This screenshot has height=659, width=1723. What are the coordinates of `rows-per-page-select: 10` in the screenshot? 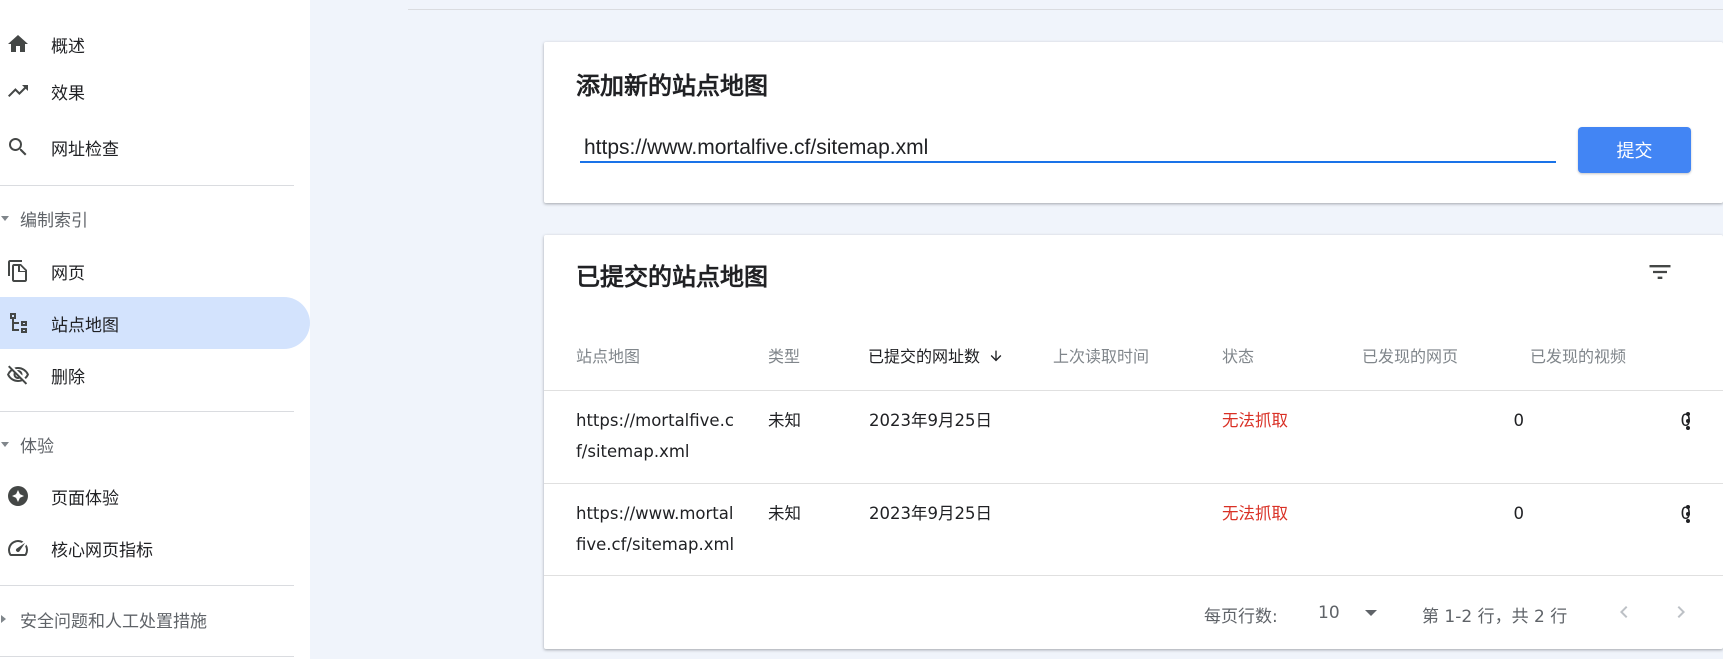 It's located at (1348, 613).